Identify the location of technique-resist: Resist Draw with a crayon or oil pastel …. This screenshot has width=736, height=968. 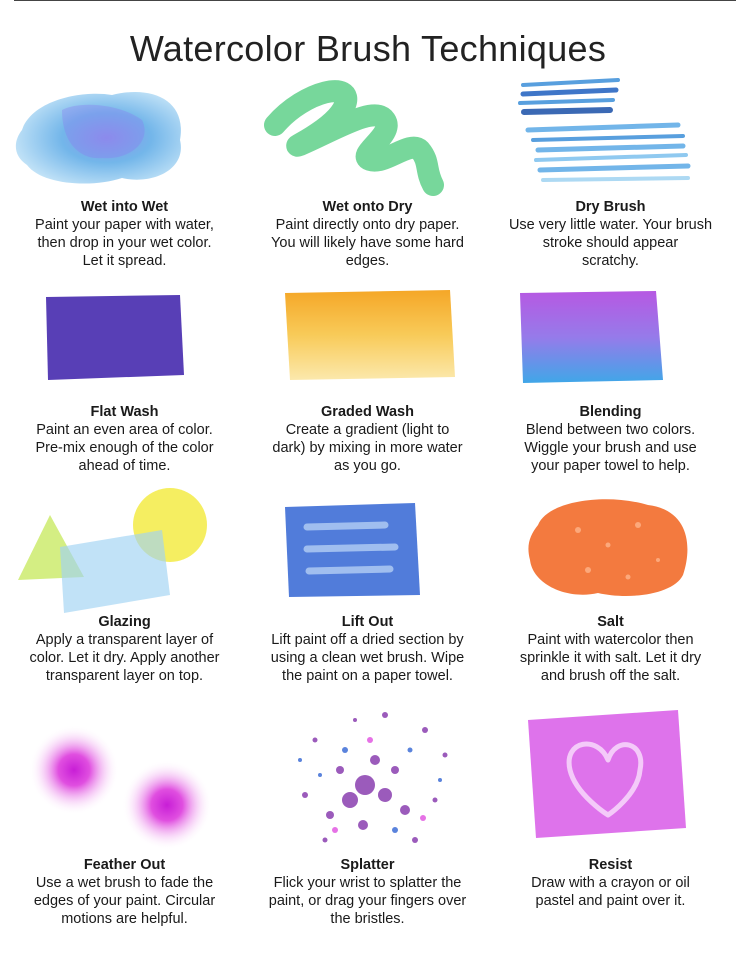
(610, 815).